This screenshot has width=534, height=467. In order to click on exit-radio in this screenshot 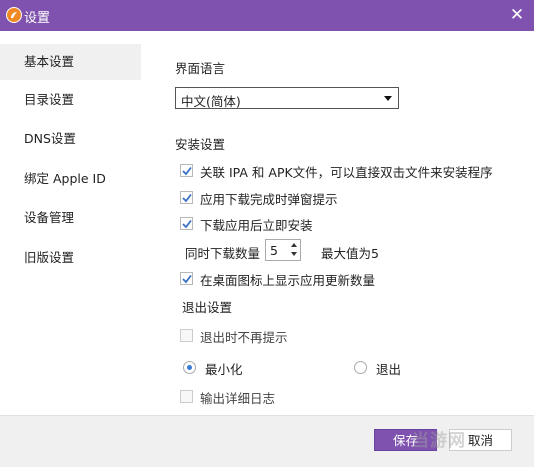, I will do `click(360, 367)`.